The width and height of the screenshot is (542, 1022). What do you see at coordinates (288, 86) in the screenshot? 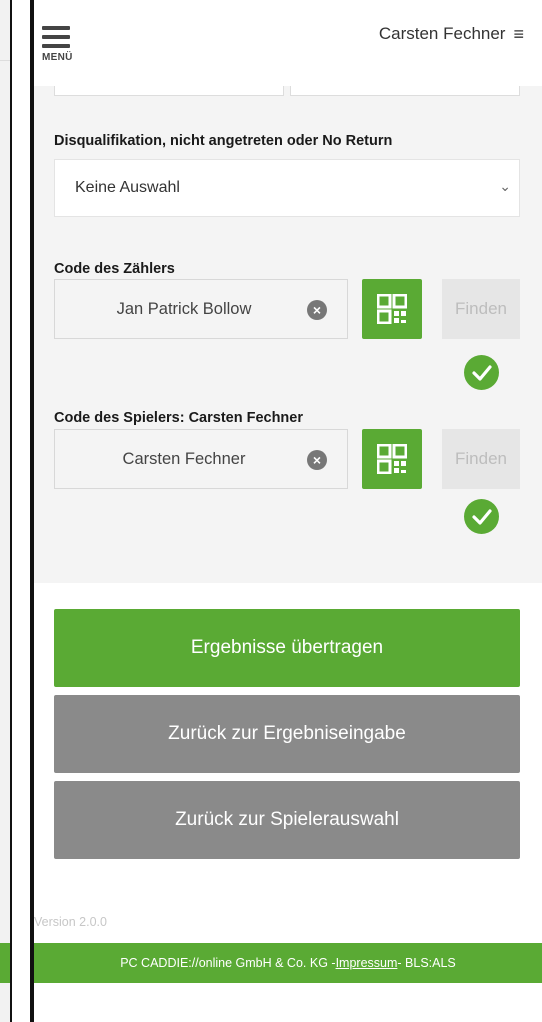
I see `previous-fields` at bounding box center [288, 86].